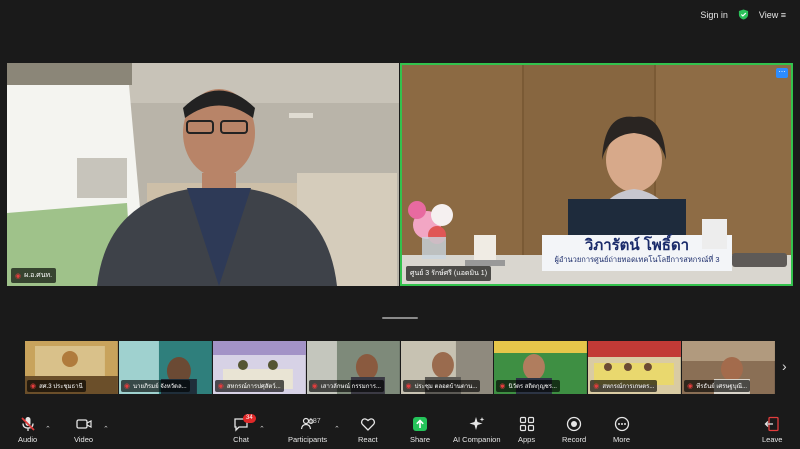  Describe the element at coordinates (83, 430) in the screenshot. I see `video-button: Video` at that location.